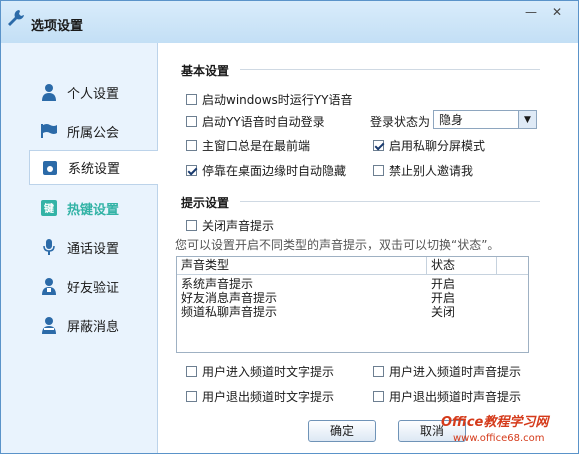  What do you see at coordinates (57, 26) in the screenshot?
I see `window-title: 选项设置` at bounding box center [57, 26].